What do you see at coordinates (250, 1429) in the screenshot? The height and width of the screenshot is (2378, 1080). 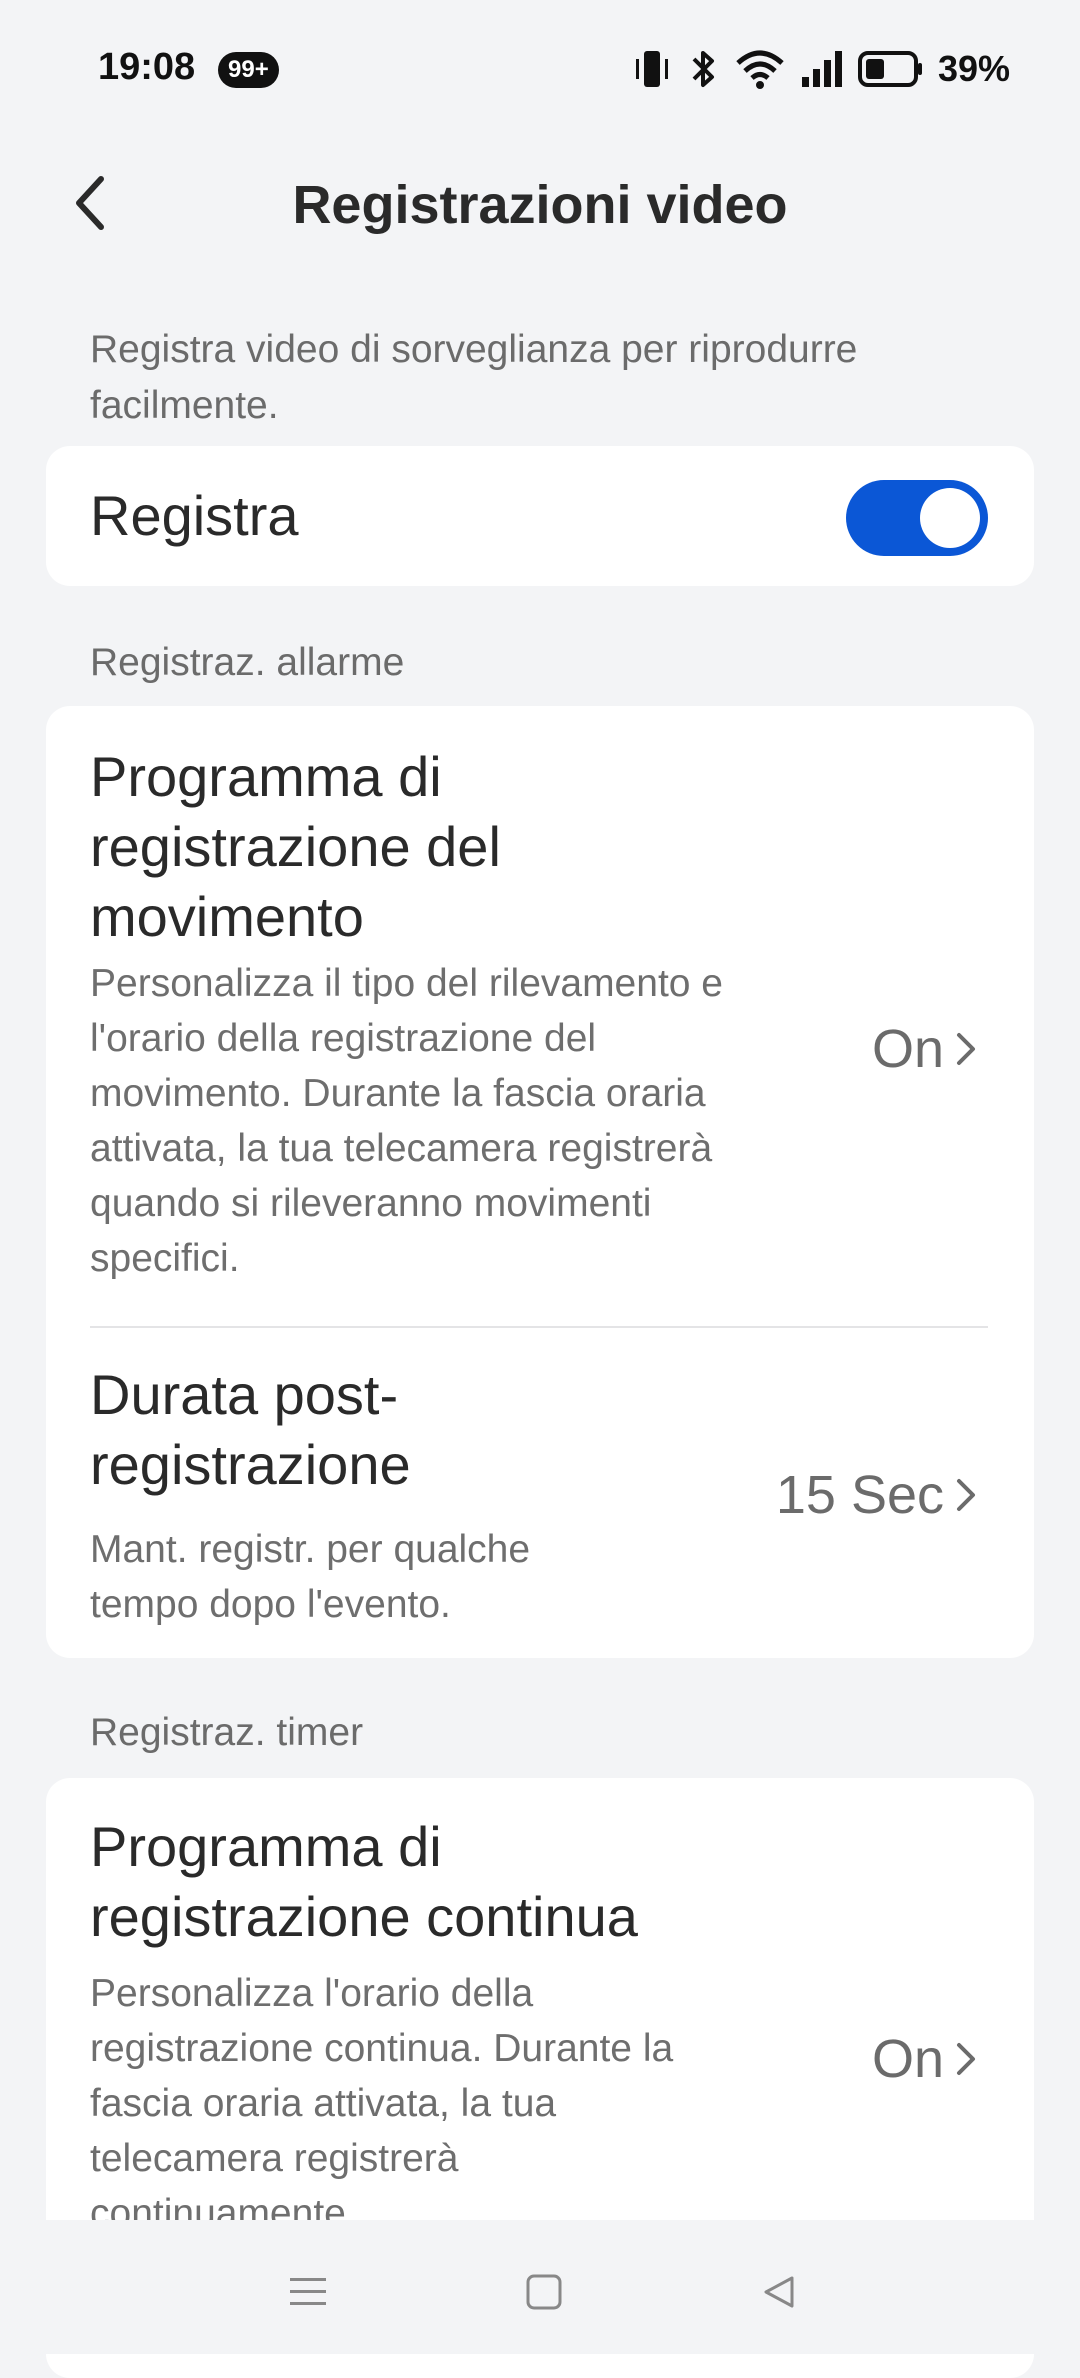 I see `row-title: Durata post-registrazione` at bounding box center [250, 1429].